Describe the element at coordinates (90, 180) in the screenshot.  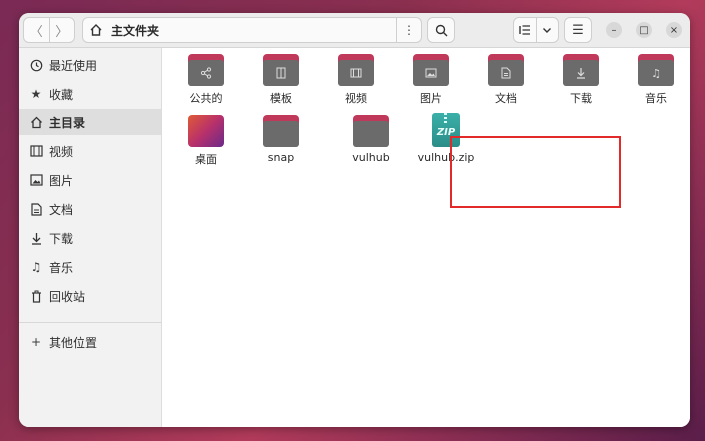
I see `sidebar-item-pictures: 图片` at that location.